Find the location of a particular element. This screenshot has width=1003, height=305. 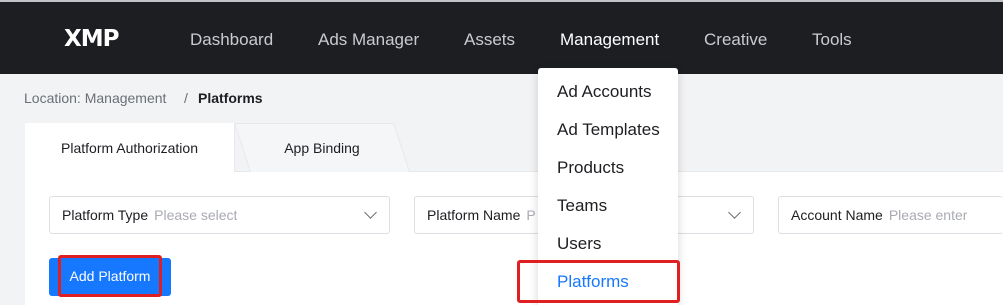

nav-ads-manager: Ads Manager is located at coordinates (368, 40).